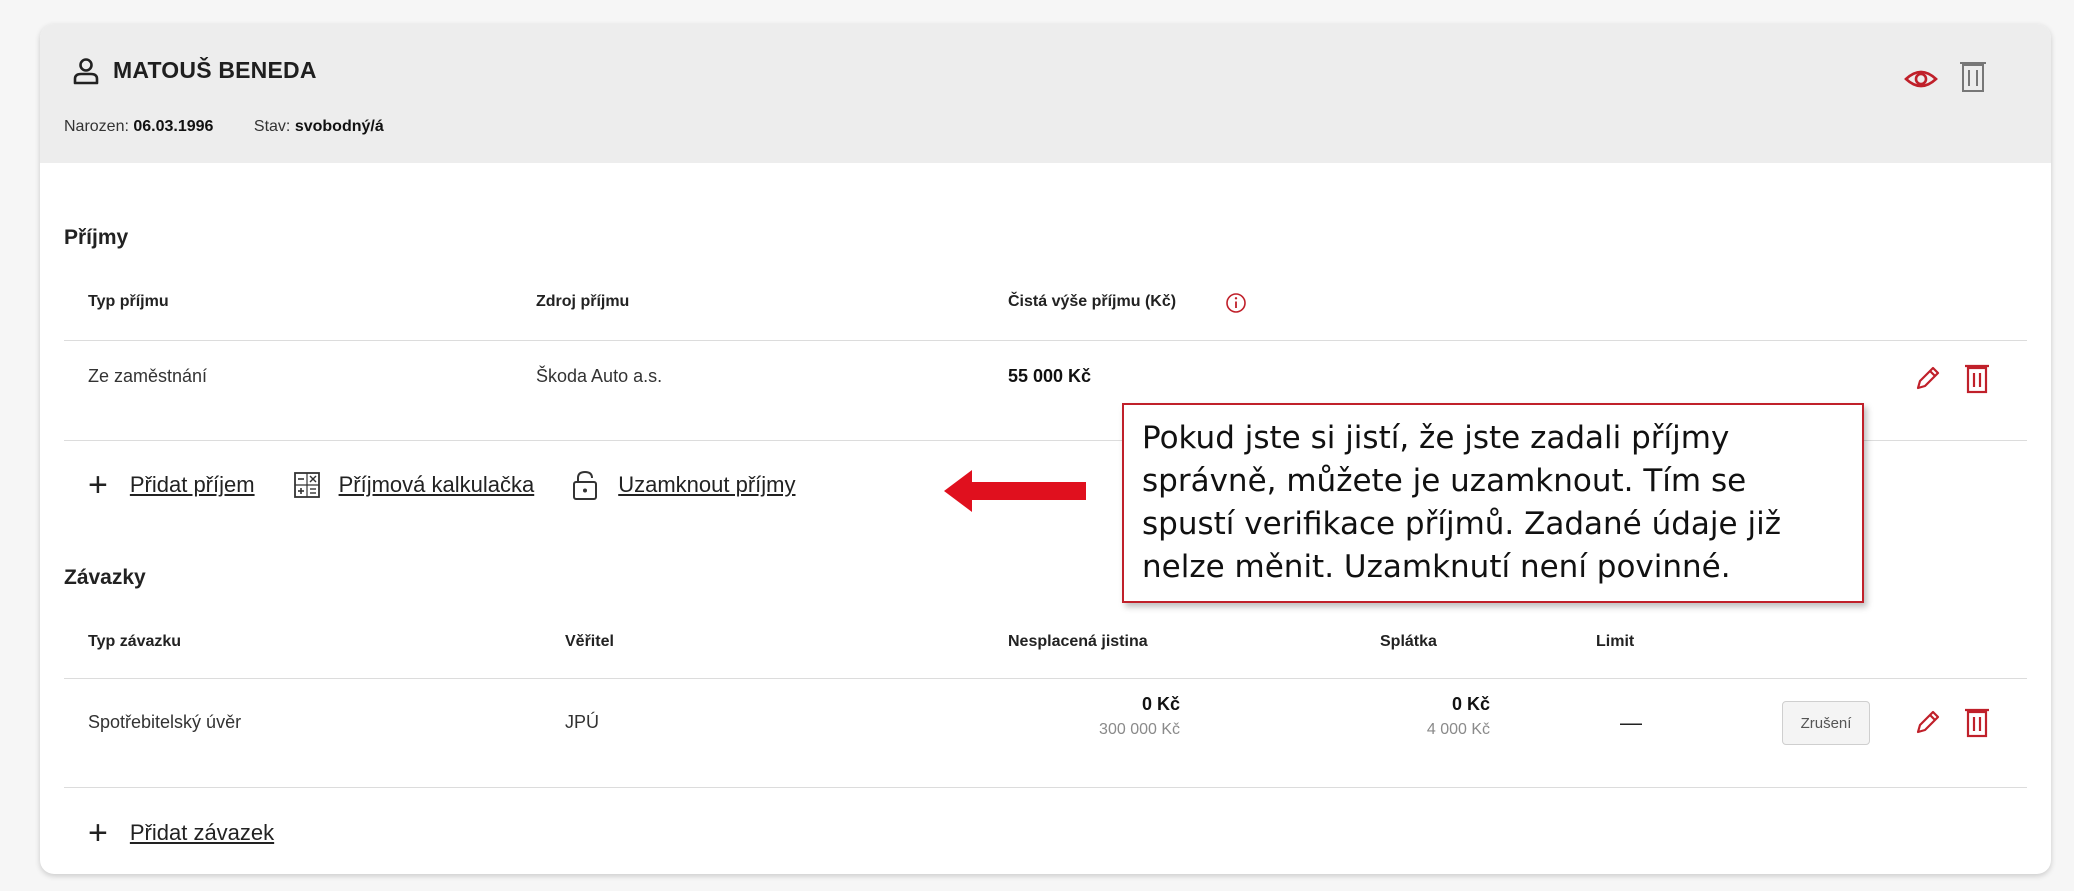  What do you see at coordinates (128, 301) in the screenshot?
I see `income-header-type: Typ příjmu` at bounding box center [128, 301].